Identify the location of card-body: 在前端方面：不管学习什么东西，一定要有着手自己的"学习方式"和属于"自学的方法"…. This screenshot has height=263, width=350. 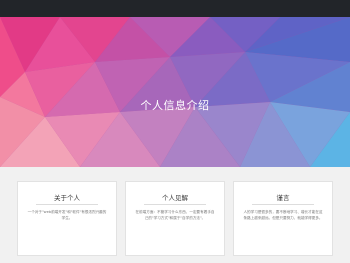
(175, 215).